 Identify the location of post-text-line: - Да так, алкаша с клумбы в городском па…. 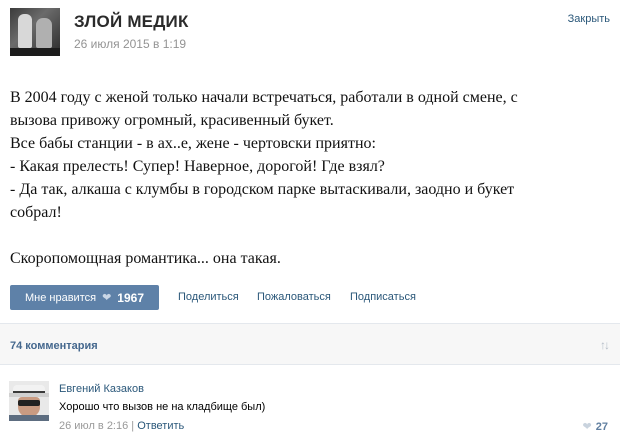
(262, 189).